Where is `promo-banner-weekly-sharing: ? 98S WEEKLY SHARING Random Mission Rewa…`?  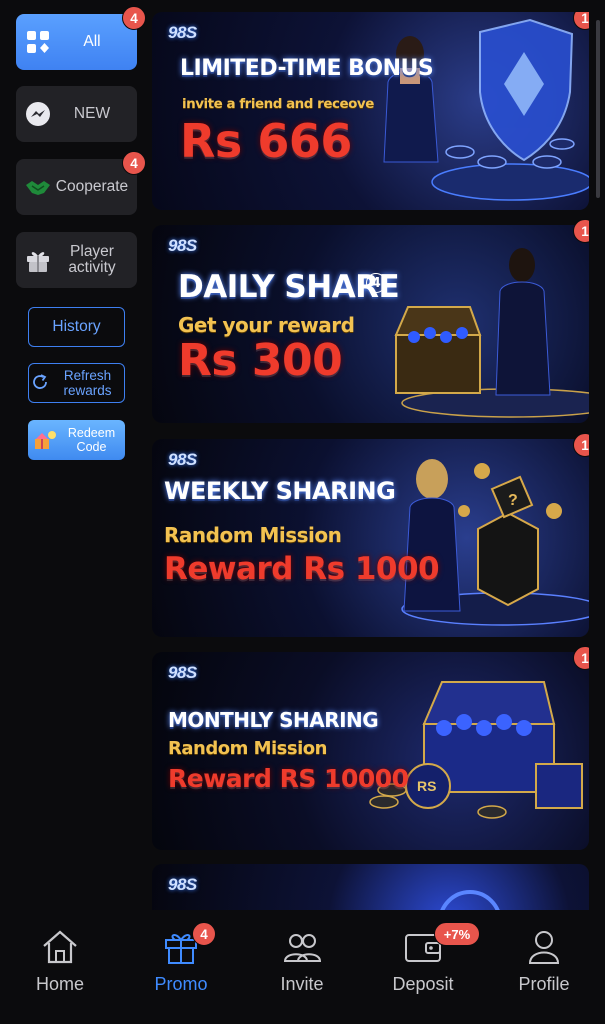 promo-banner-weekly-sharing: ? 98S WEEKLY SHARING Random Mission Rewa… is located at coordinates (370, 535).